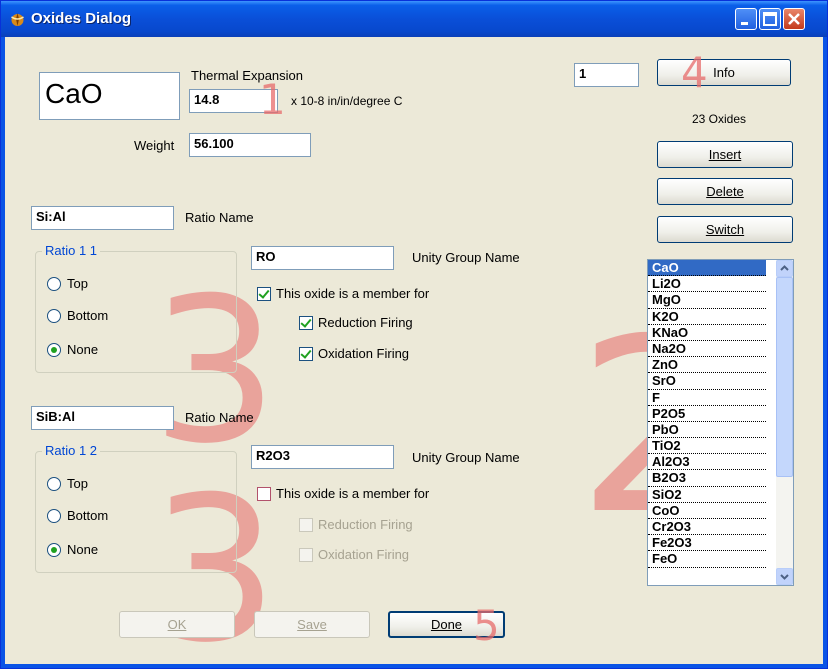 This screenshot has width=828, height=669. What do you see at coordinates (81, 18) in the screenshot?
I see `window-title: Oxides Dialog` at bounding box center [81, 18].